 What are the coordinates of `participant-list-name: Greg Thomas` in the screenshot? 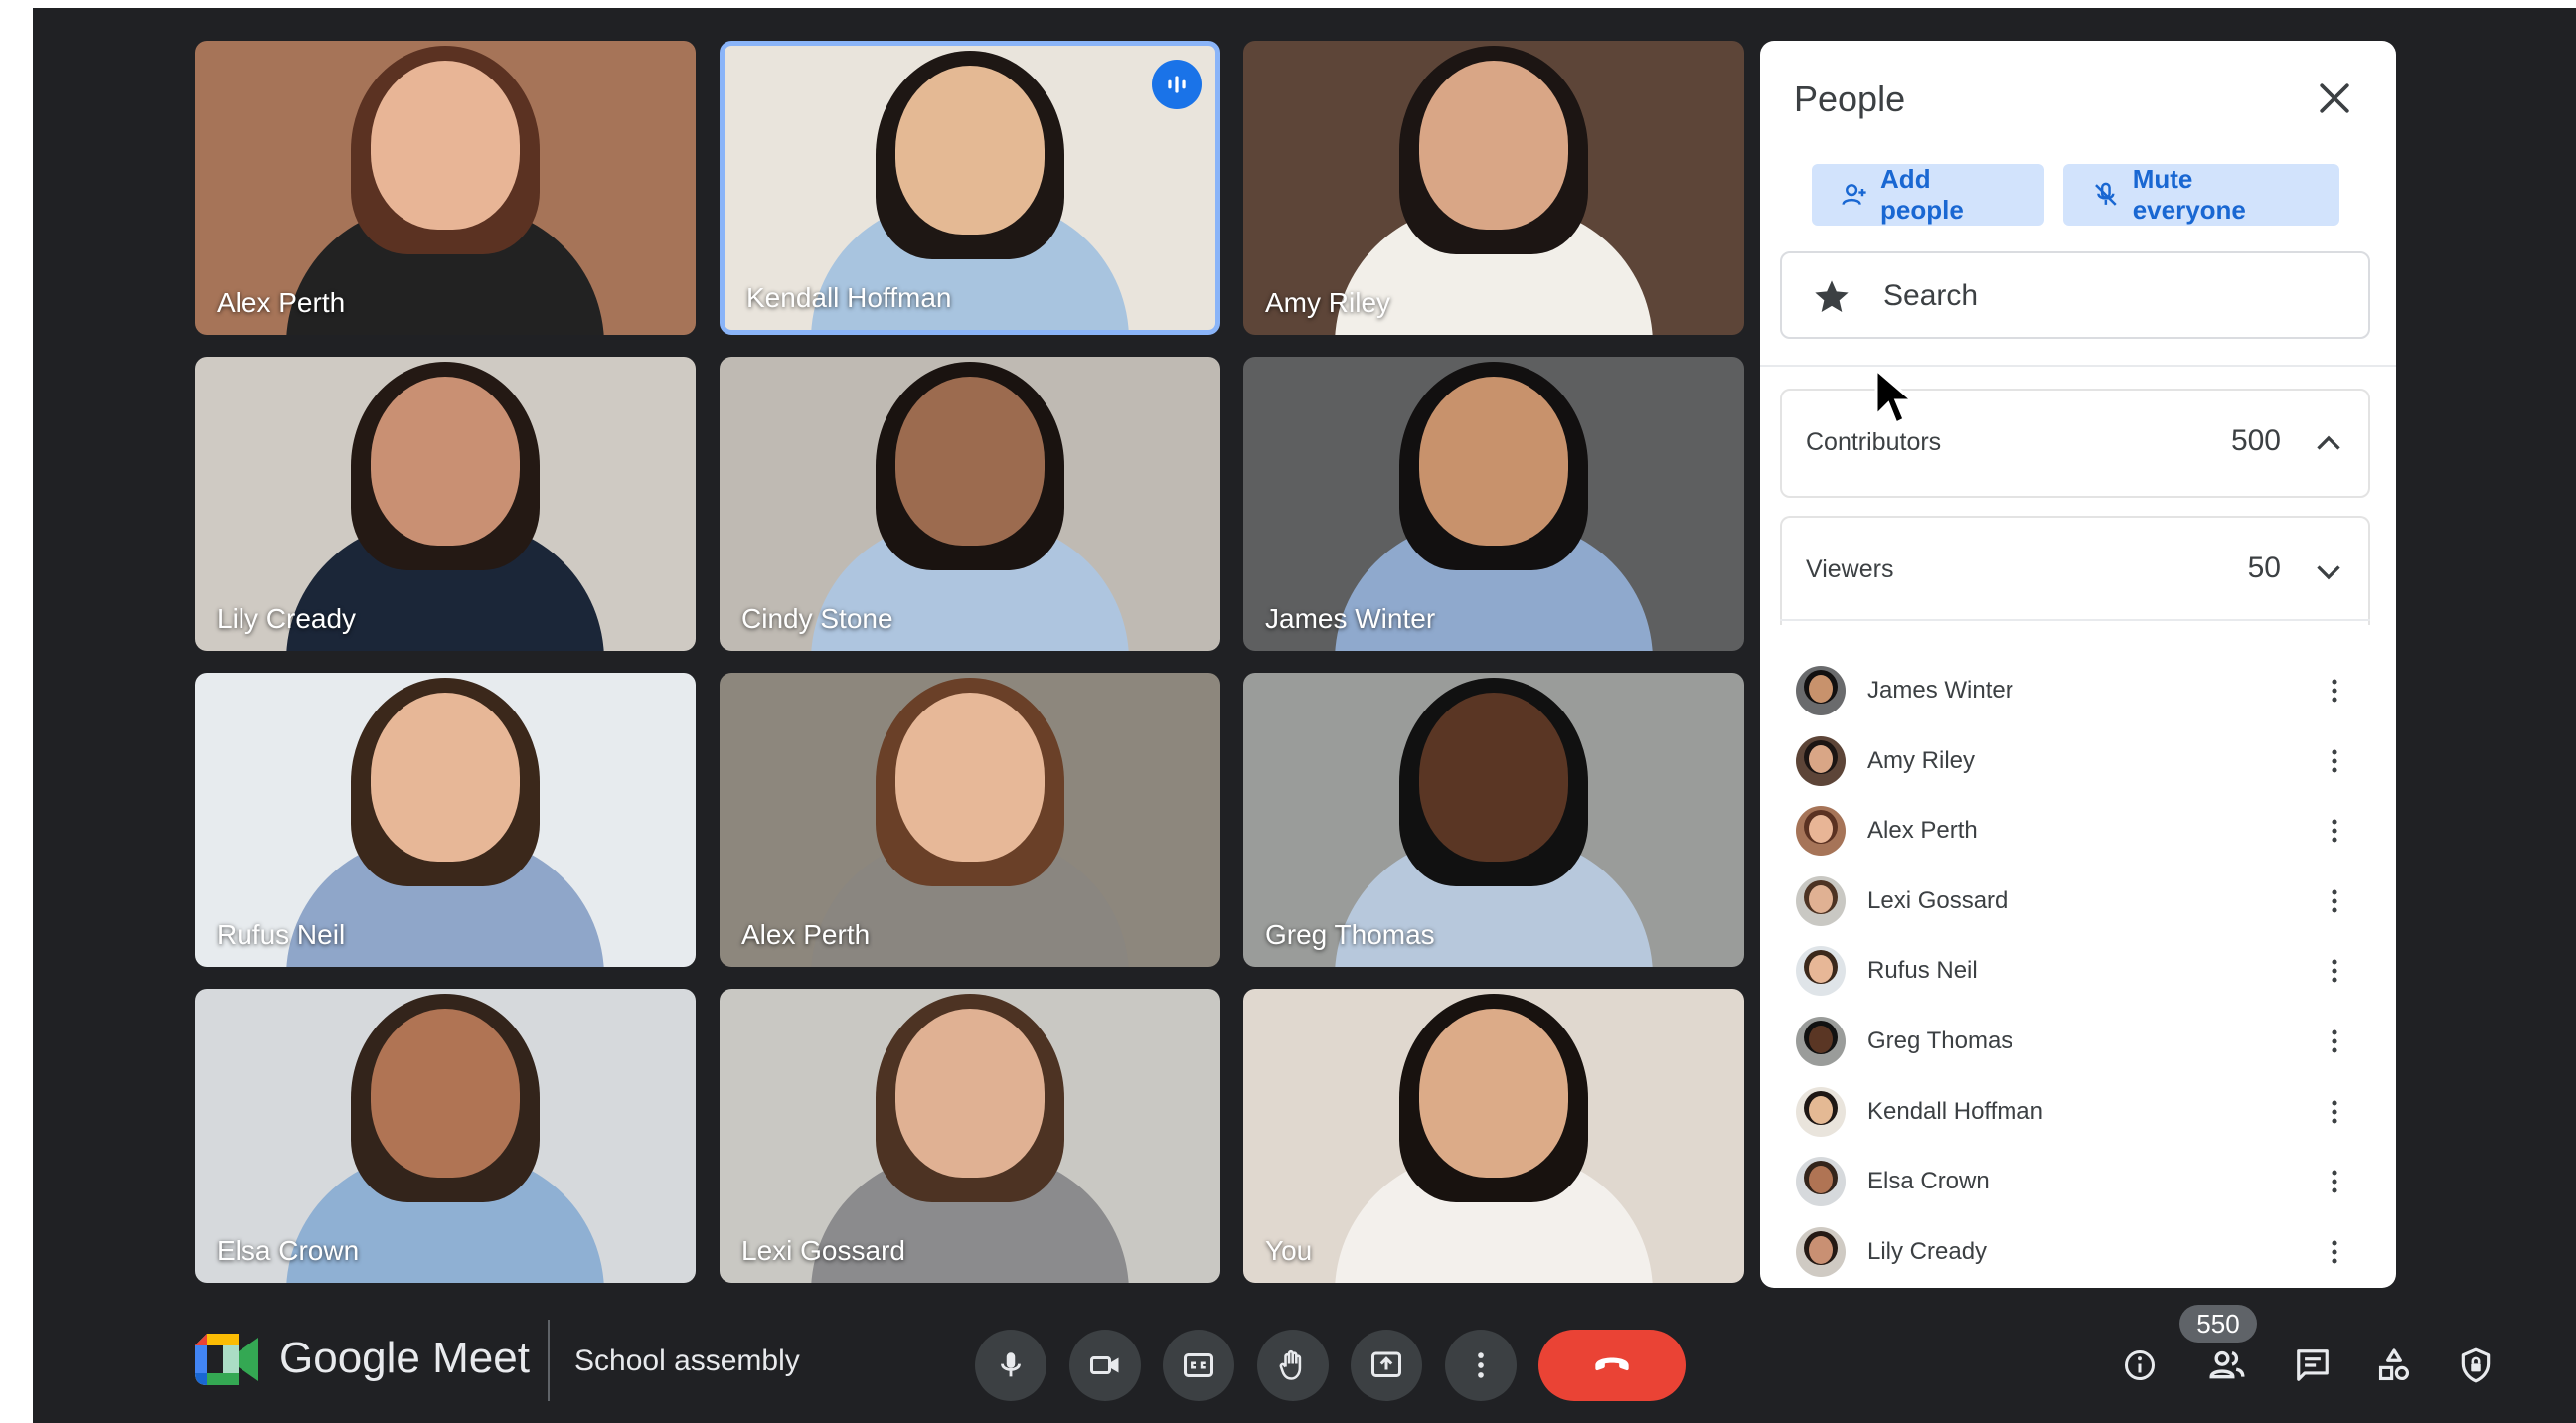 It's located at (1940, 1041).